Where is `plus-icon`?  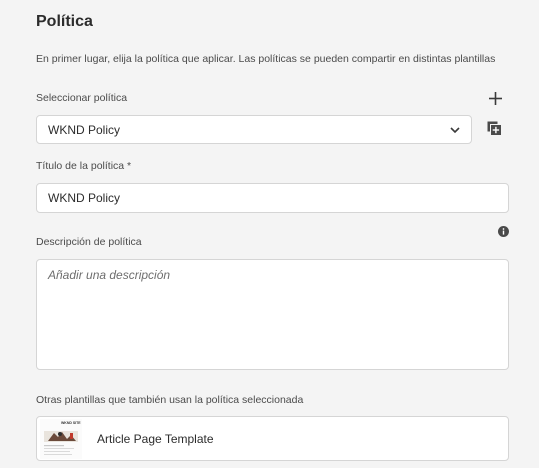
plus-icon is located at coordinates (495, 98).